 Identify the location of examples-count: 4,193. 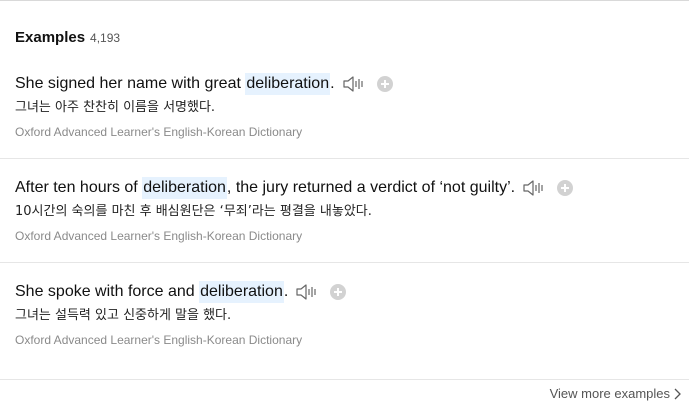
(105, 38).